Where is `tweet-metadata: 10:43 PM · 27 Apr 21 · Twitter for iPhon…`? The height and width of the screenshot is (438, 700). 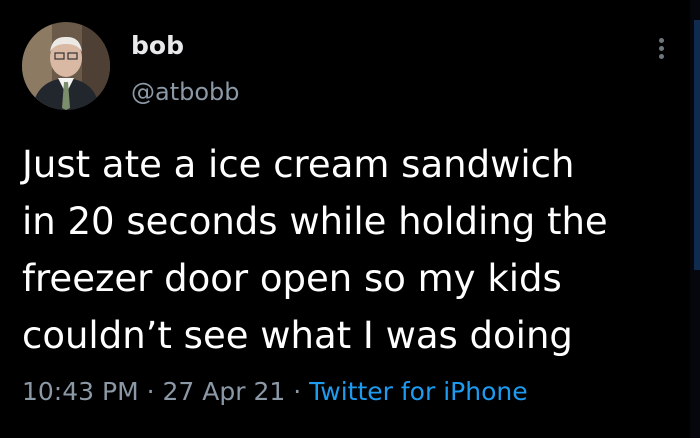
tweet-metadata: 10:43 PM · 27 Apr 21 · Twitter for iPhon… is located at coordinates (275, 392).